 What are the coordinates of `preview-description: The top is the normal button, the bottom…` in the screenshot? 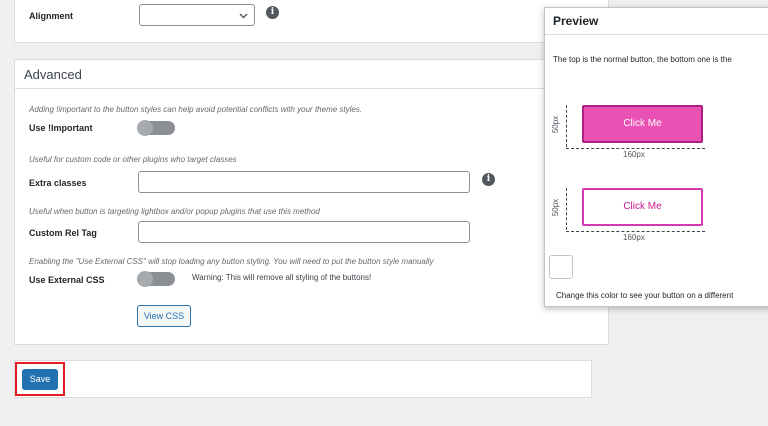 It's located at (642, 59).